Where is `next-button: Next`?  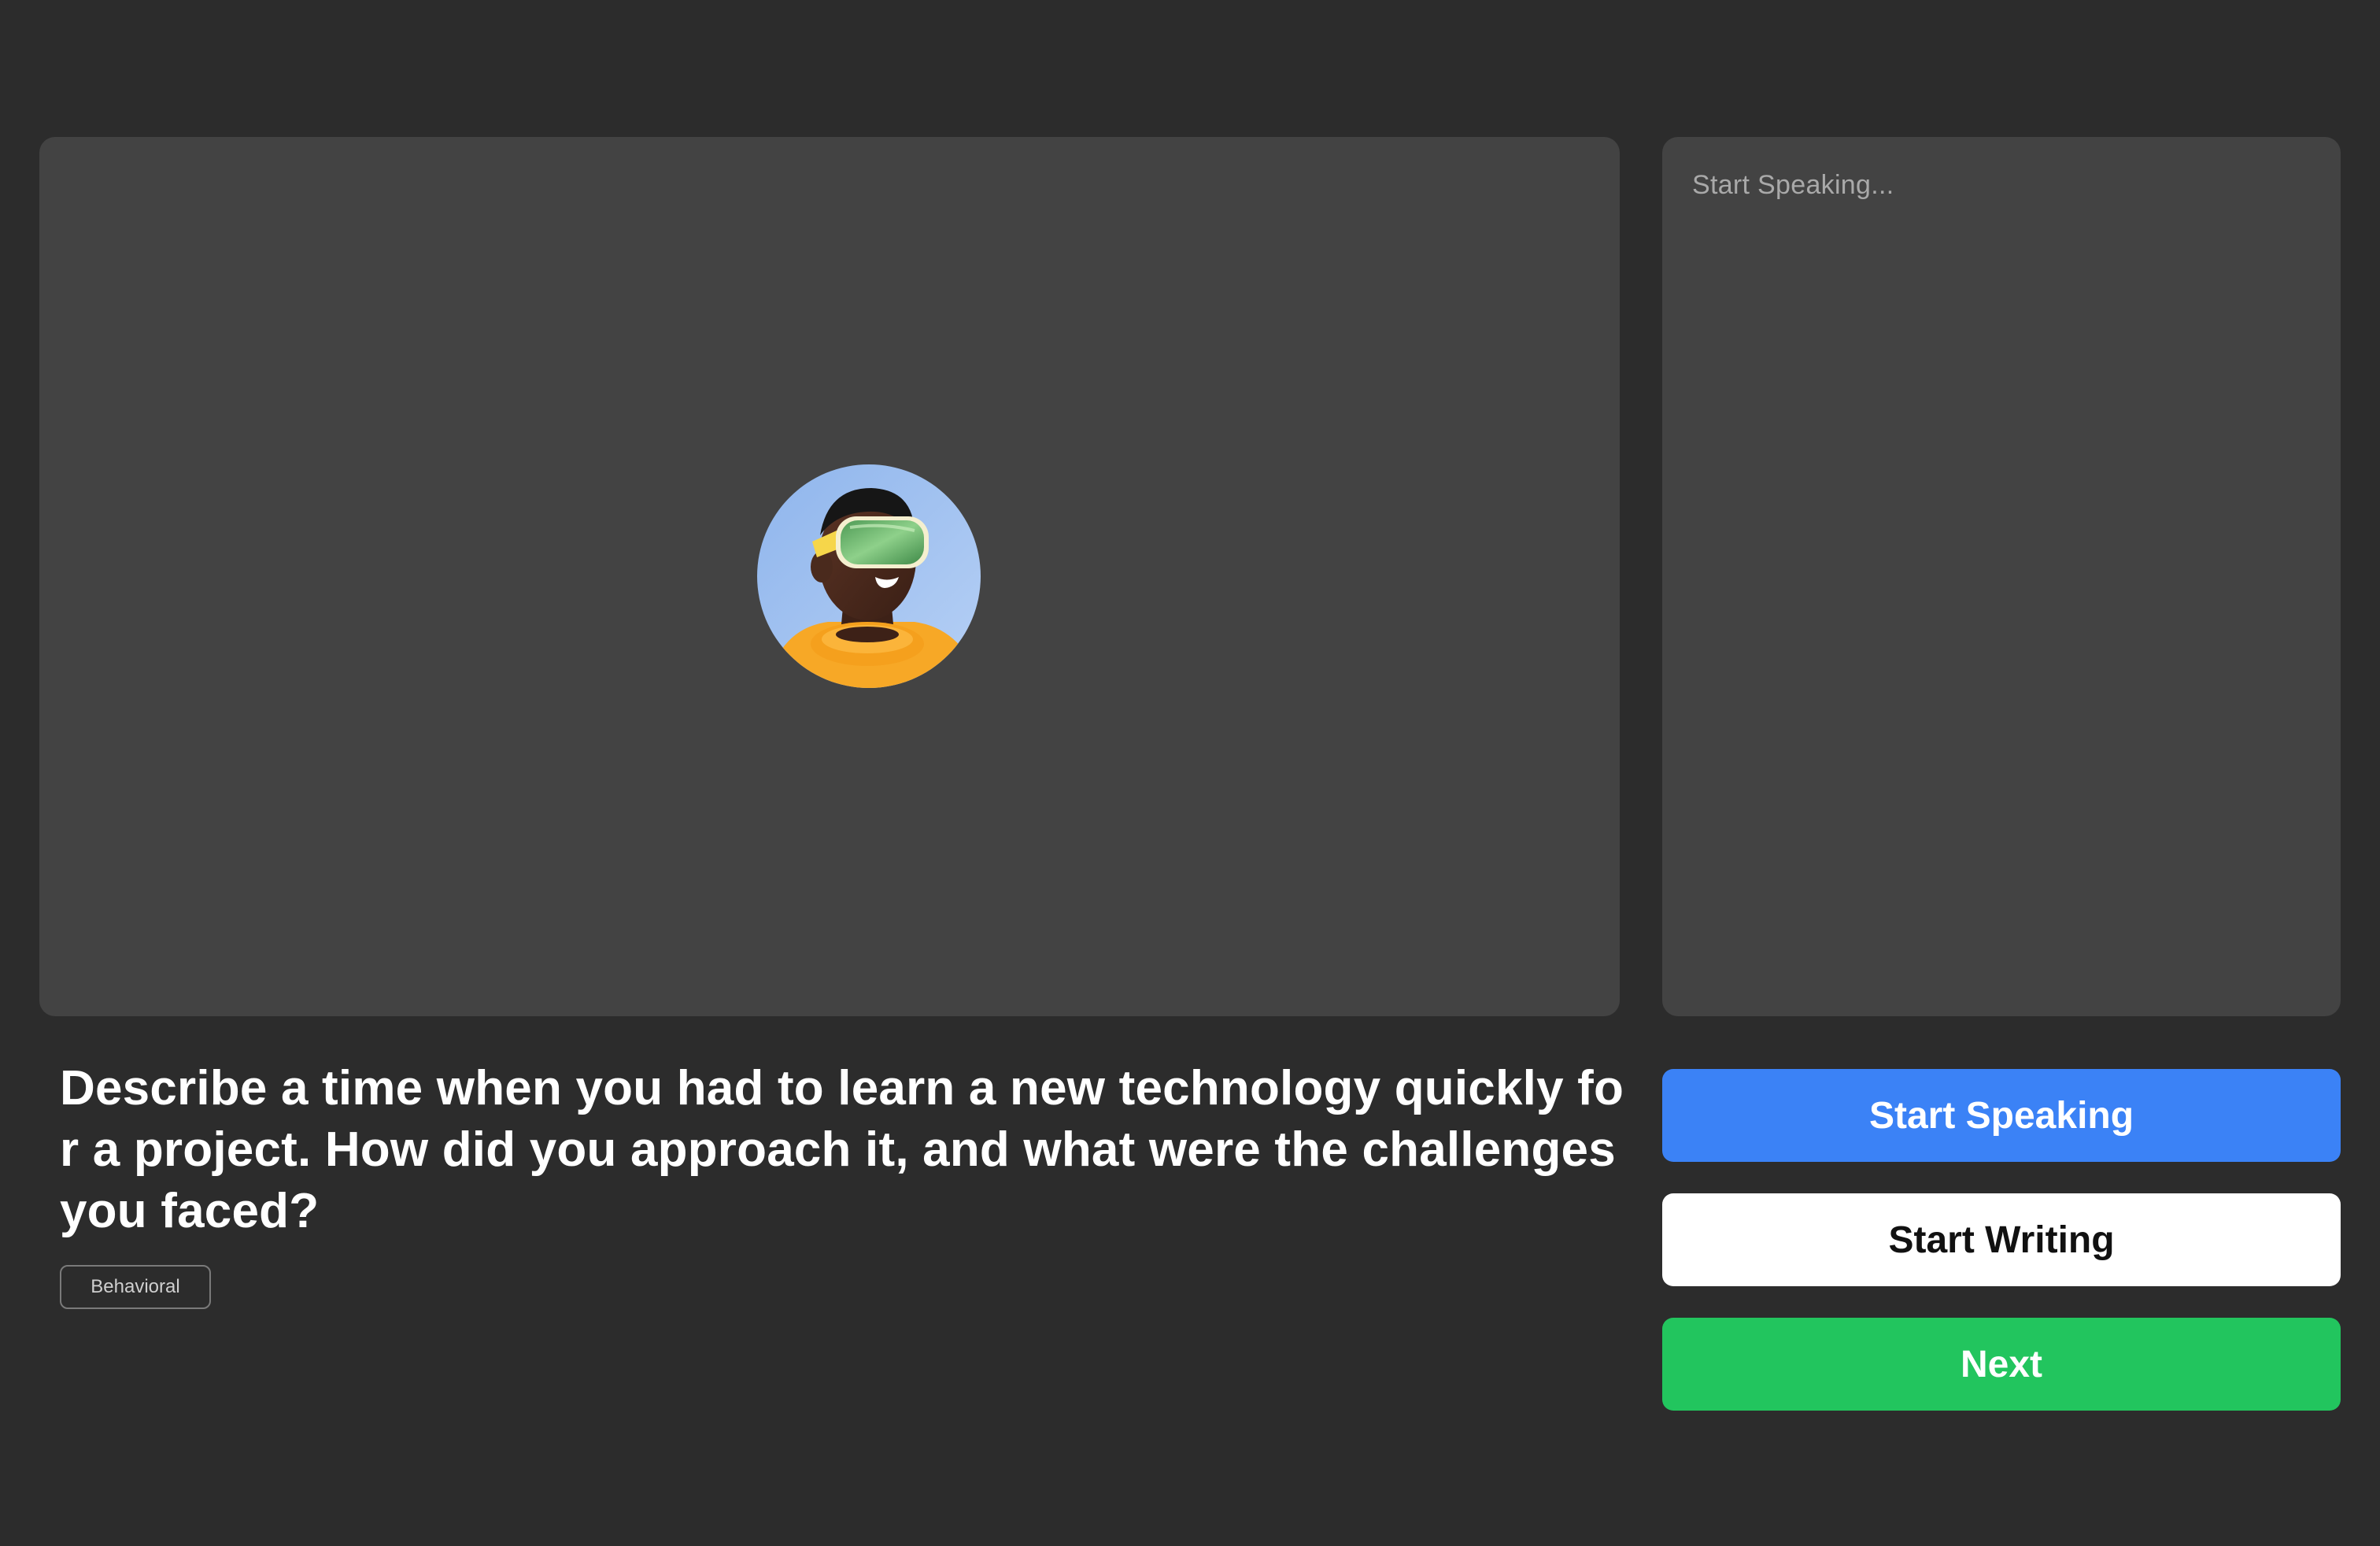 next-button: Next is located at coordinates (2001, 1364).